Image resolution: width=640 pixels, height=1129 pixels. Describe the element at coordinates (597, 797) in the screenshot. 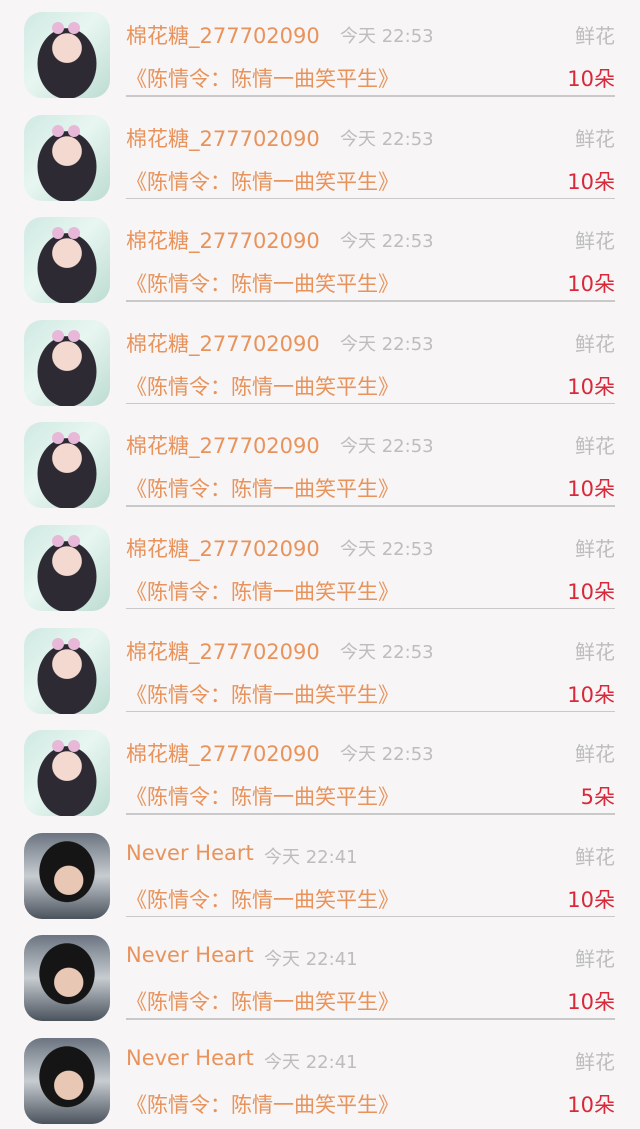

I see `gift-count: 5朵` at that location.